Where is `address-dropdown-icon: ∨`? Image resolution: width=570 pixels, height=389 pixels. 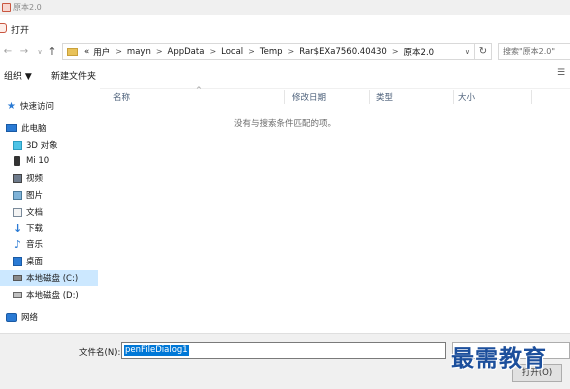
address-dropdown-icon: ∨ is located at coordinates (467, 52).